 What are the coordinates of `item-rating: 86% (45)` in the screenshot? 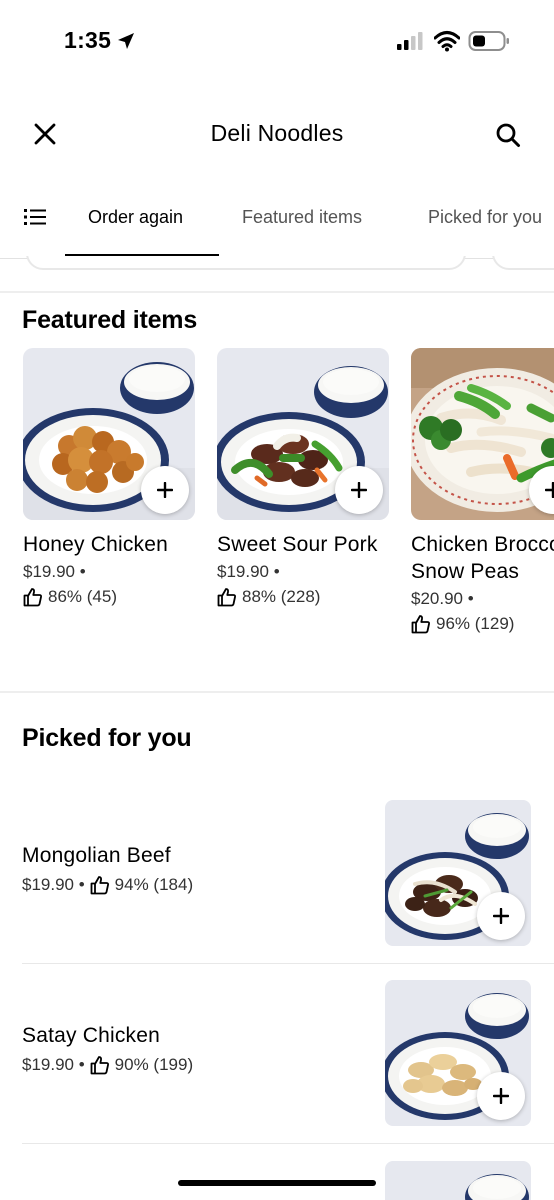 It's located at (109, 597).